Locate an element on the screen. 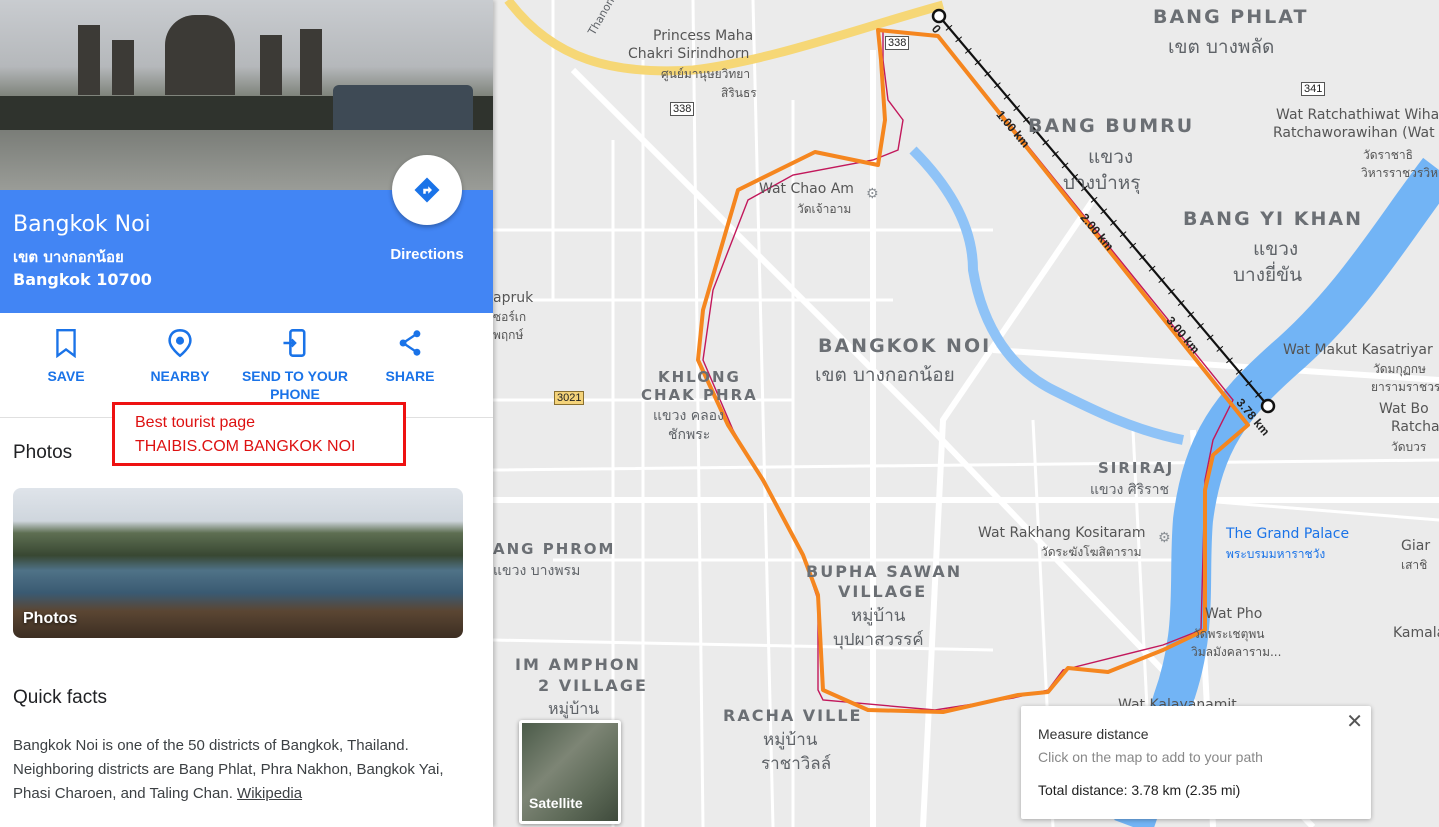 This screenshot has width=1439, height=827. directions-button is located at coordinates (427, 190).